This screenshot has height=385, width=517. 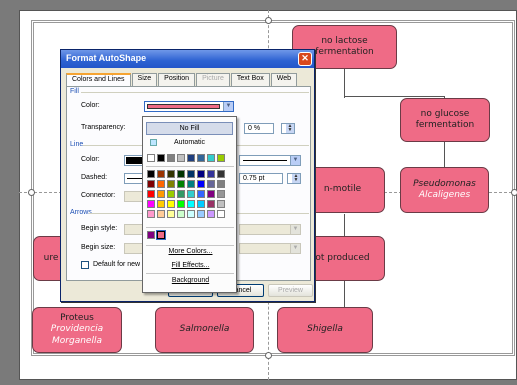 What do you see at coordinates (186, 158) in the screenshot?
I see `scheme-color-row` at bounding box center [186, 158].